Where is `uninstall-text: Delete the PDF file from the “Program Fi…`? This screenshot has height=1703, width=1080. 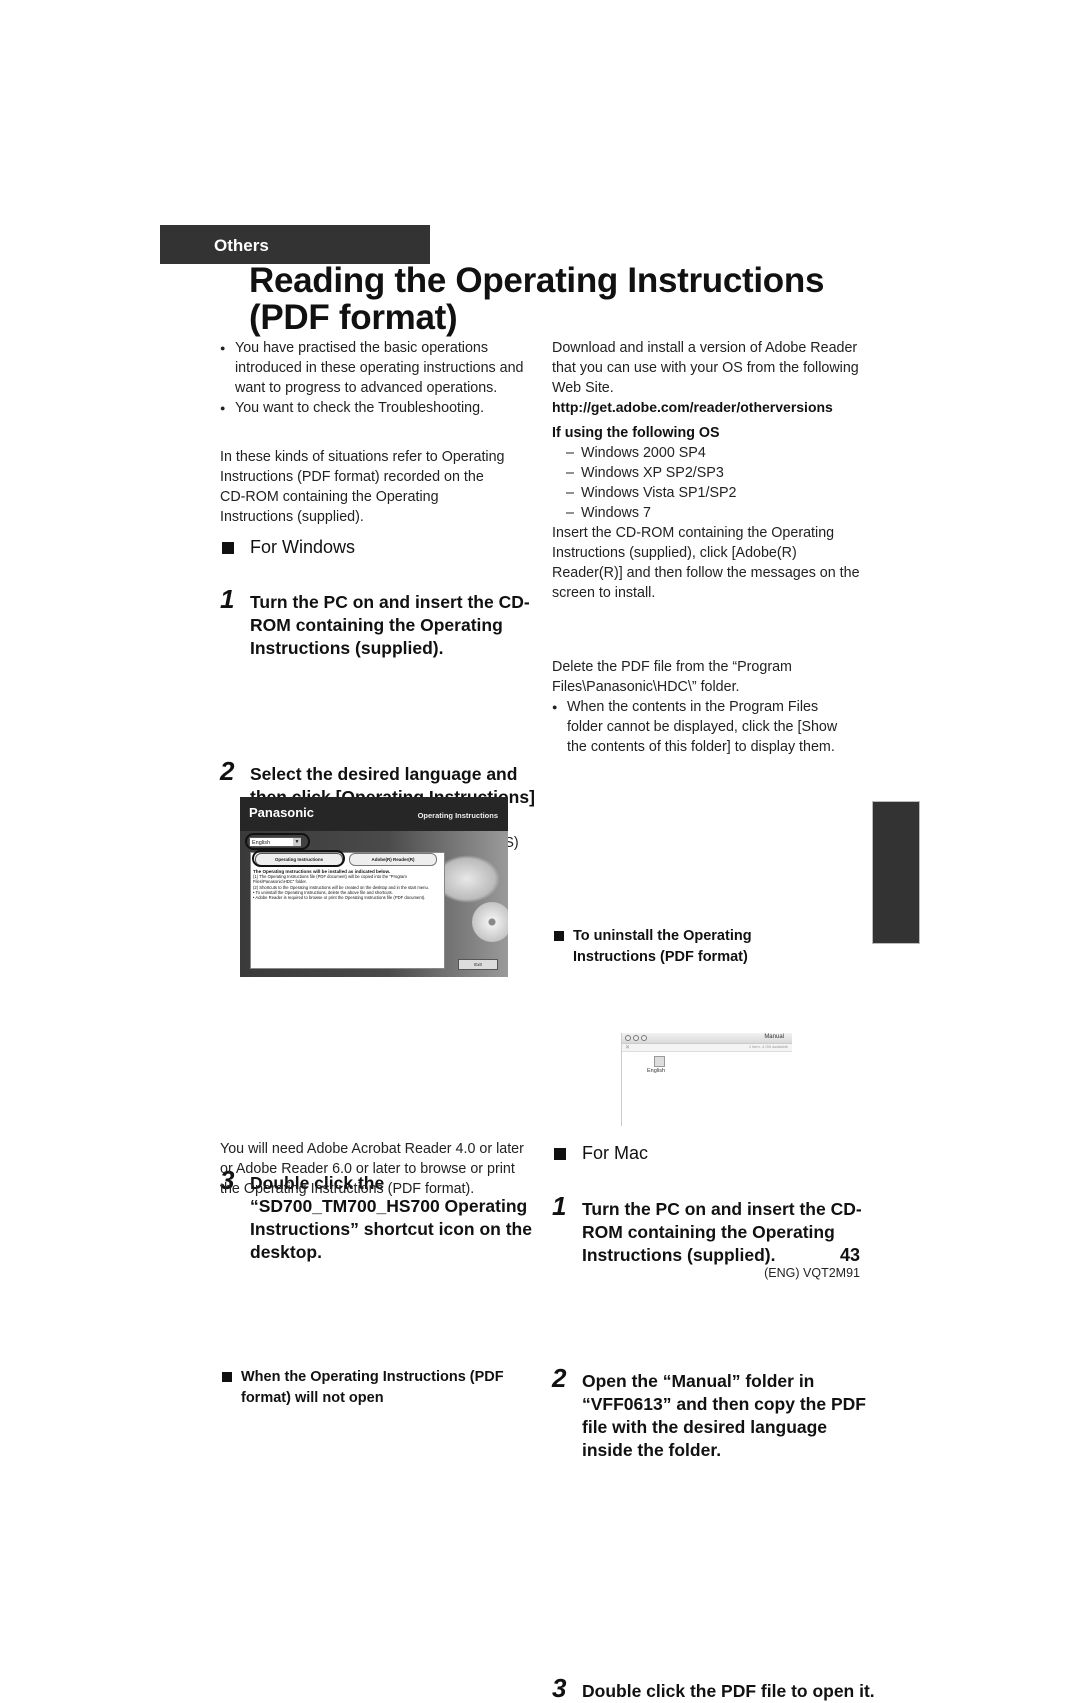 uninstall-text: Delete the PDF file from the “Program Fi… is located at coordinates (672, 677).